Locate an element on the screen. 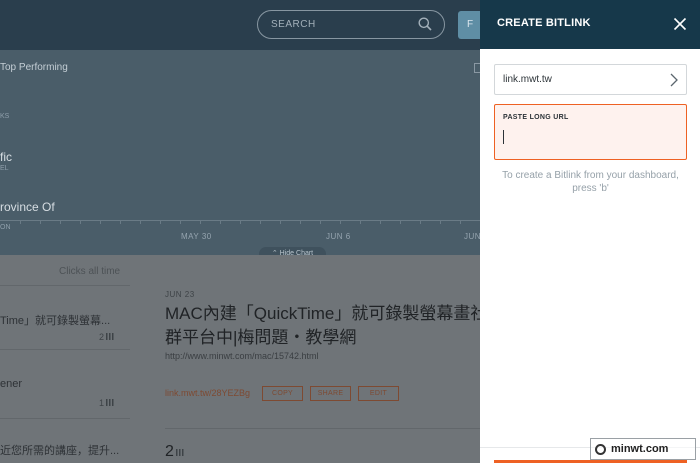 The height and width of the screenshot is (463, 700). long-url-field: PASTE LONG URL is located at coordinates (590, 132).